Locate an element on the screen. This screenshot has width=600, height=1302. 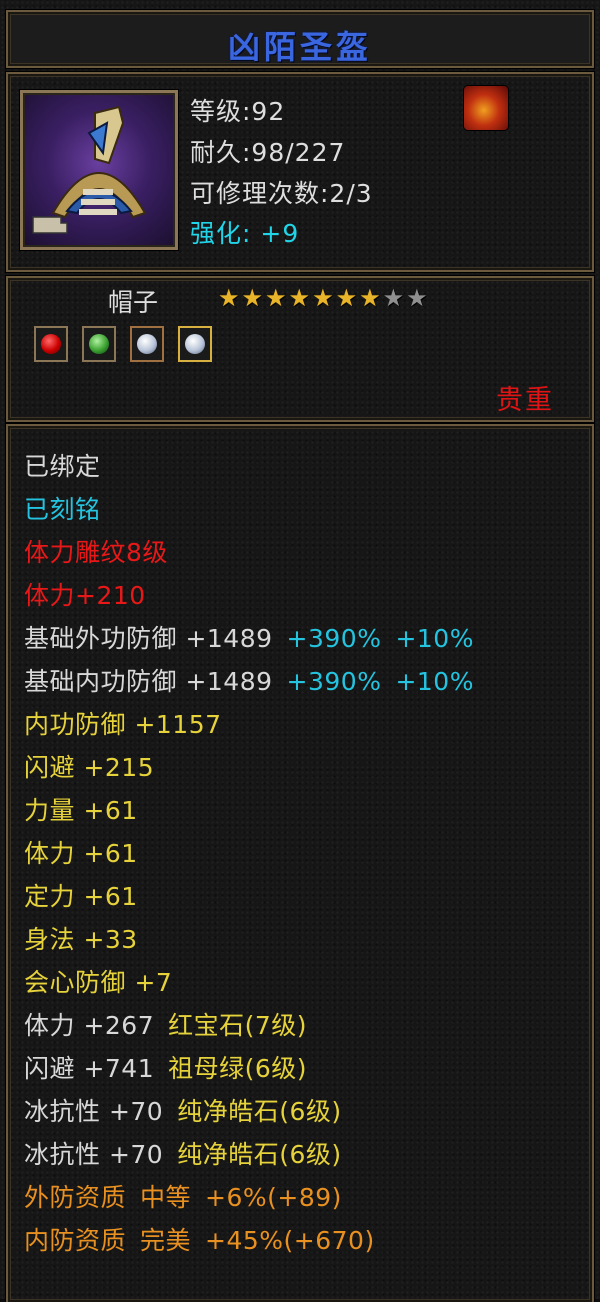
attribute-row: 体力+210 is located at coordinates (85, 596).